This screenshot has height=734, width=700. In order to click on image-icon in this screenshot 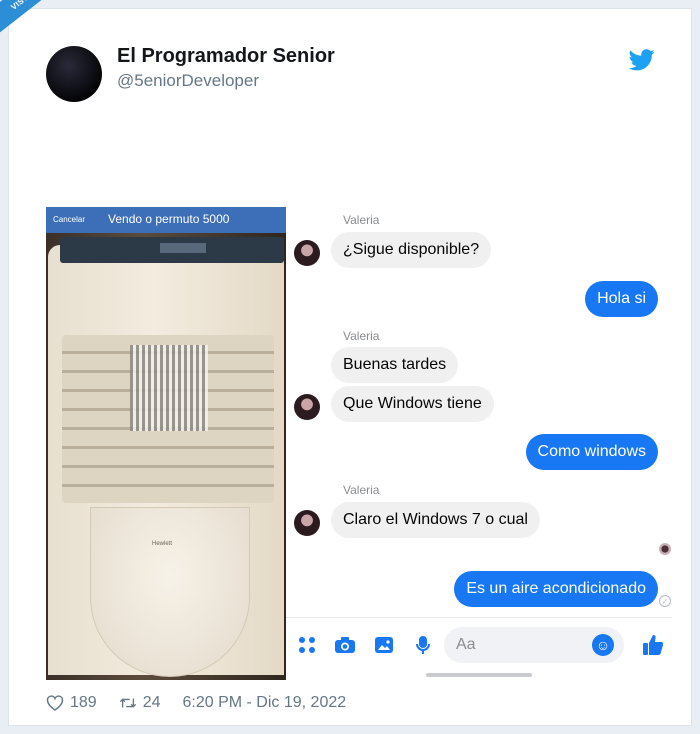, I will do `click(384, 645)`.